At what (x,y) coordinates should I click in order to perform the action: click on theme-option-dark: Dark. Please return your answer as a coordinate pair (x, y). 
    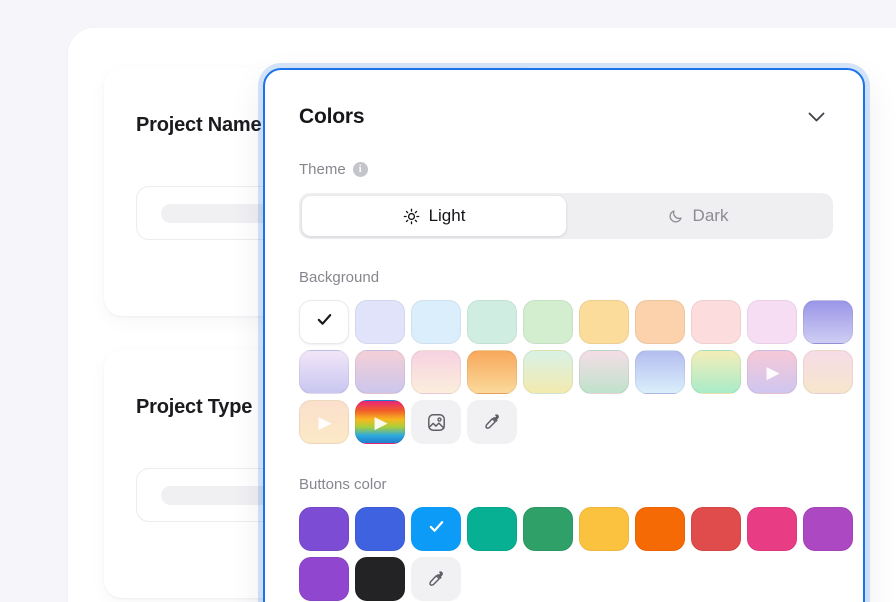
    Looking at the image, I should click on (698, 216).